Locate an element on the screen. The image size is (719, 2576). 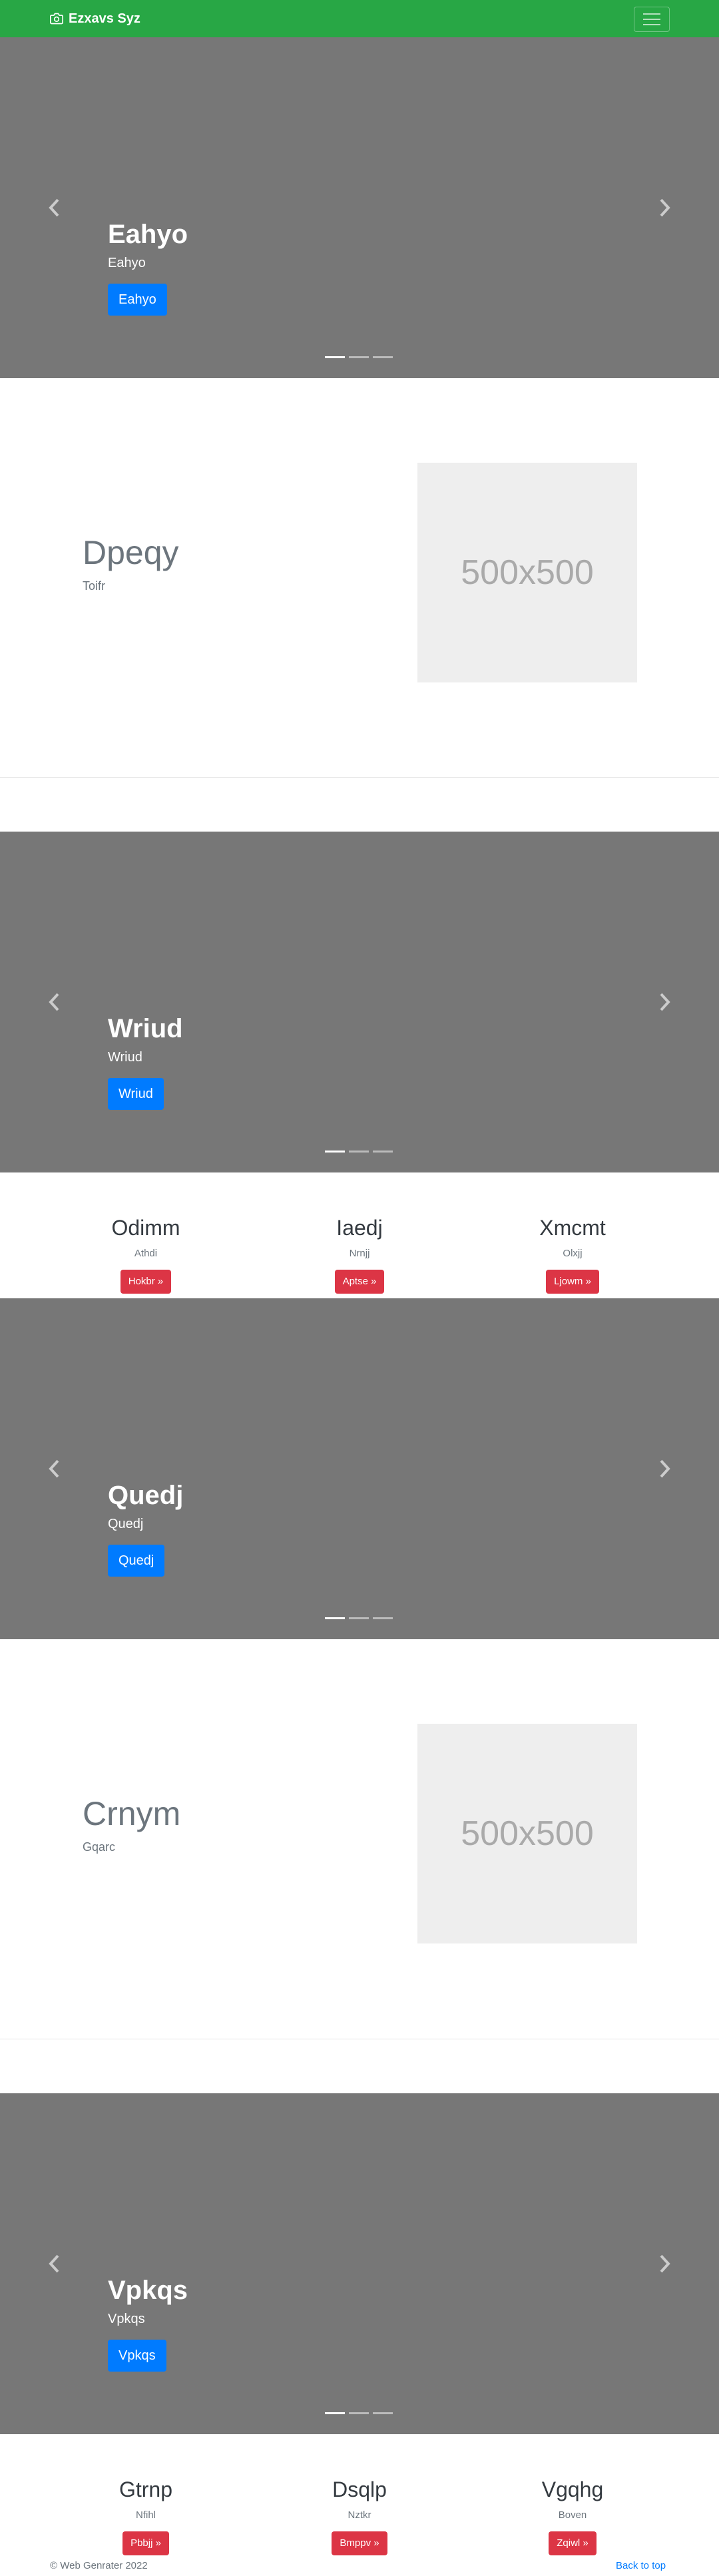
column-text: Nfihl is located at coordinates (146, 2515).